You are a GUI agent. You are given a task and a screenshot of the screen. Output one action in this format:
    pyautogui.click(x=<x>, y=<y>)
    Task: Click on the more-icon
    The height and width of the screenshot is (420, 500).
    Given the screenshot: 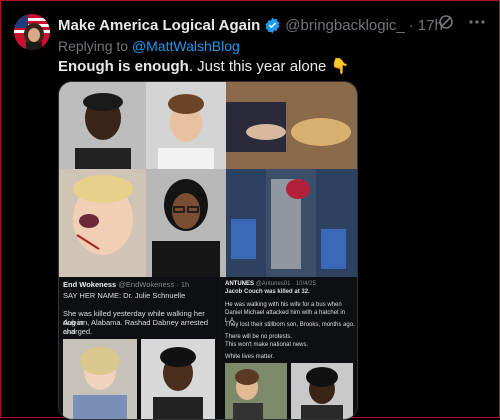 What is the action you would take?
    pyautogui.click(x=477, y=22)
    